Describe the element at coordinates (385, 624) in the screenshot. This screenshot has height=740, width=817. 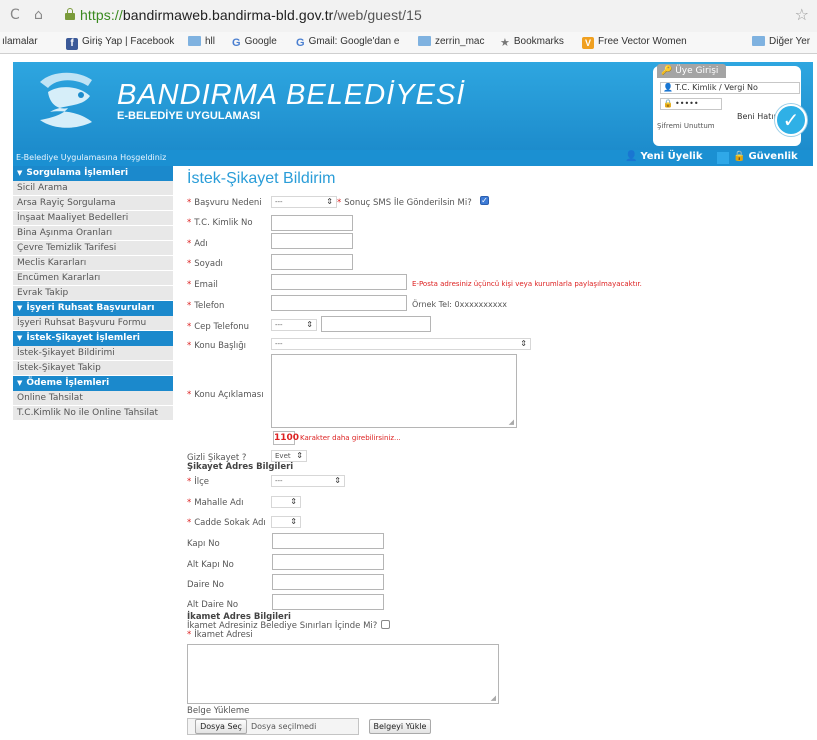
I see `ikamet-checkbox` at that location.